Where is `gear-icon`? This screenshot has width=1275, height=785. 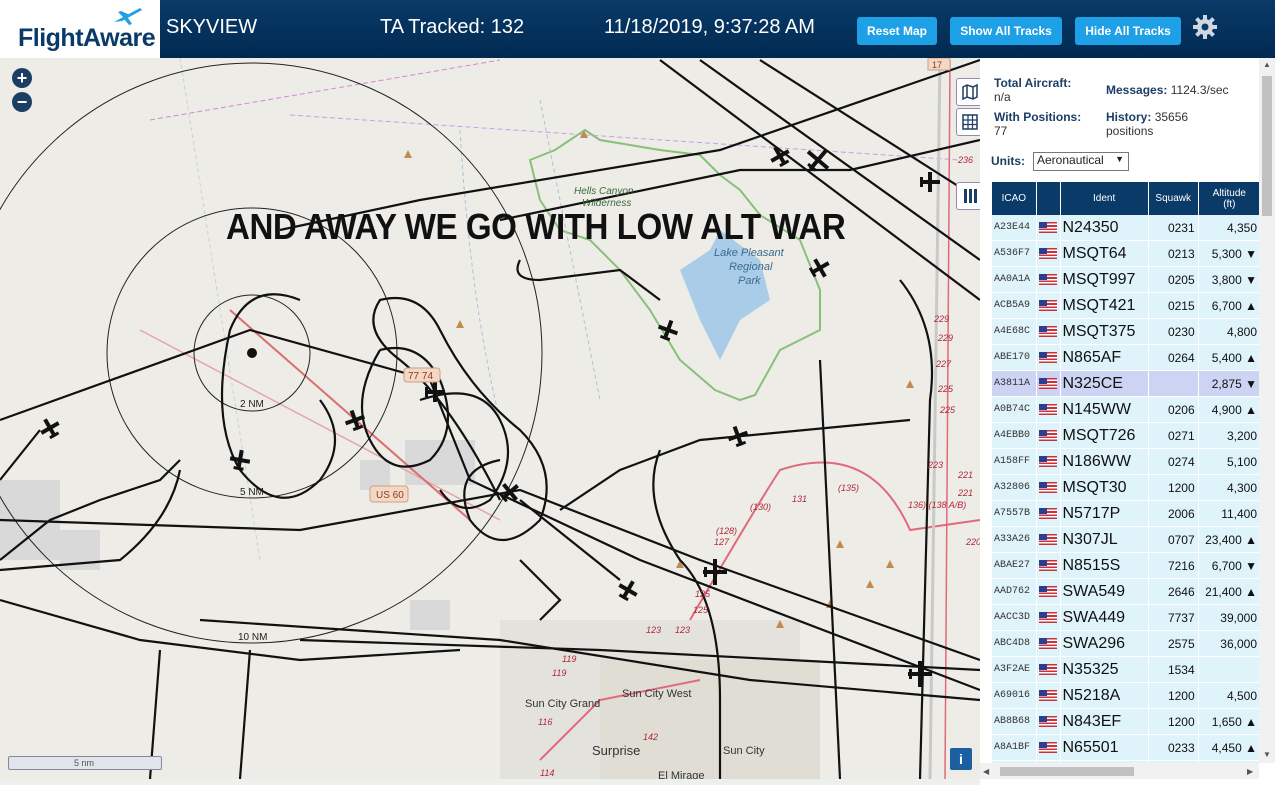
gear-icon is located at coordinates (1205, 27).